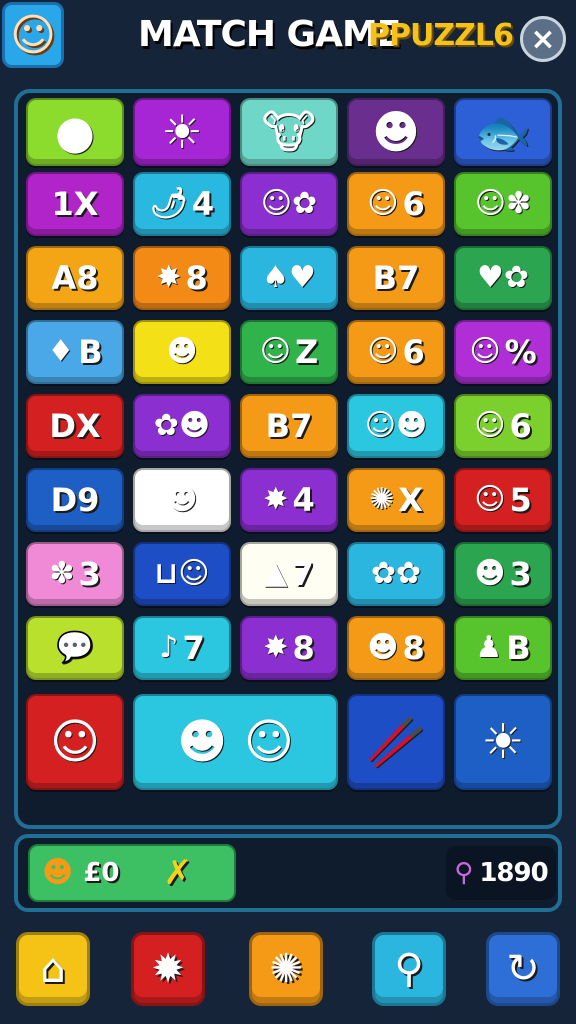 This screenshot has width=576, height=1024. Describe the element at coordinates (485, 351) in the screenshot. I see `blue-face-icon: ☺` at that location.